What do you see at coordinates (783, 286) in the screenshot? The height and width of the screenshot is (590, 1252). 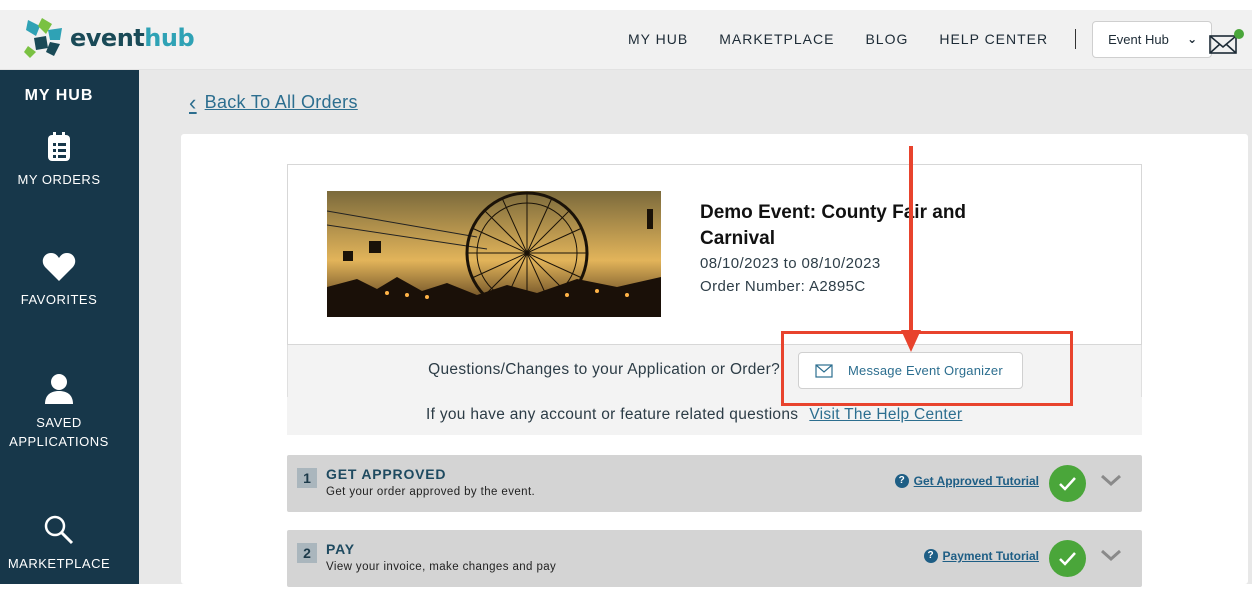 I see `order-number: Order Number: A2895C` at bounding box center [783, 286].